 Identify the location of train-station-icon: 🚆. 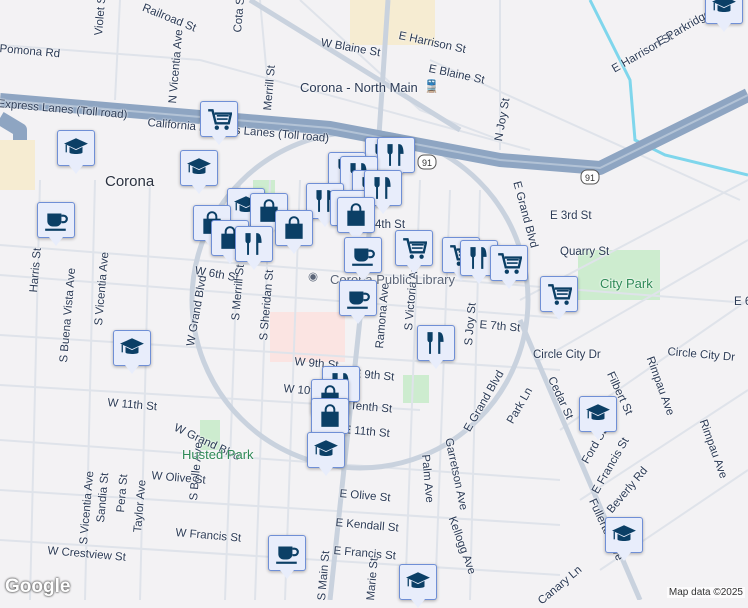
(431, 86).